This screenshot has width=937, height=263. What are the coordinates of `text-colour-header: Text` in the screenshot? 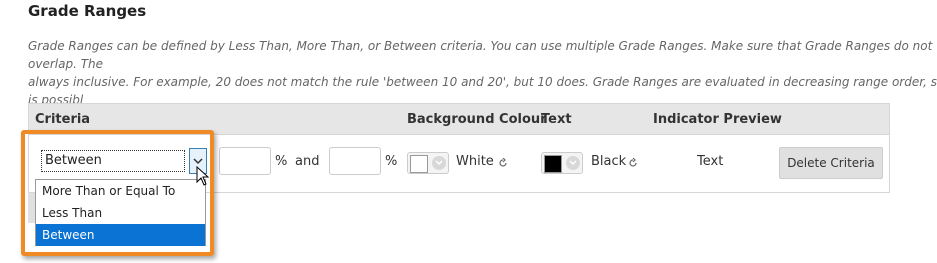 It's located at (556, 119).